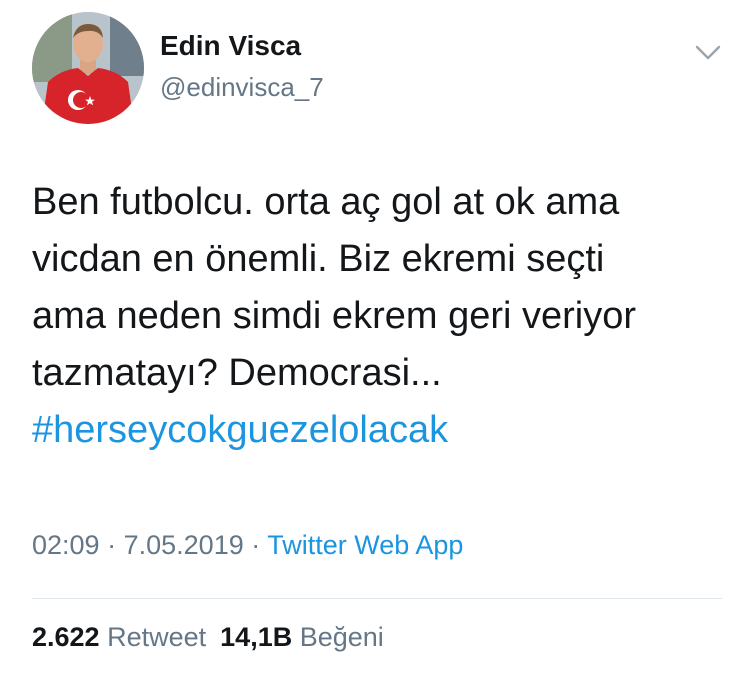  I want to click on avatar-image, so click(88, 68).